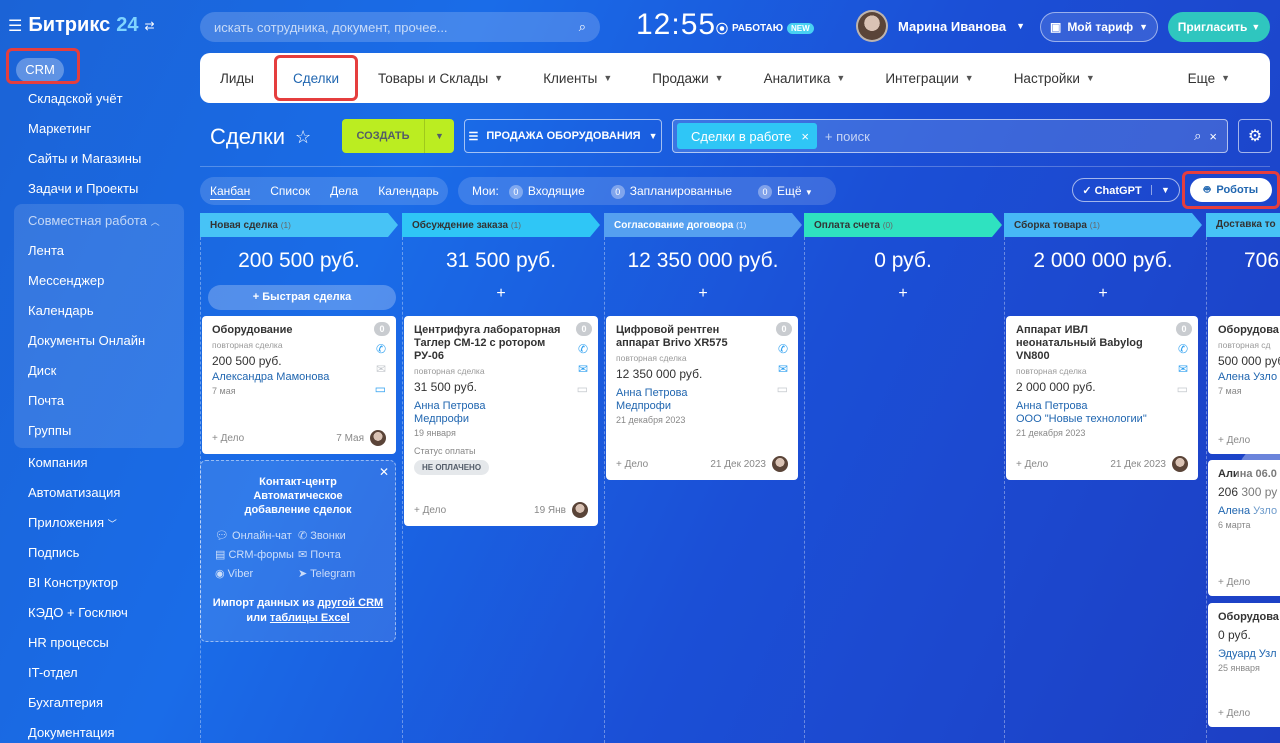  What do you see at coordinates (303, 137) in the screenshot?
I see `star-icon: ☆` at bounding box center [303, 137].